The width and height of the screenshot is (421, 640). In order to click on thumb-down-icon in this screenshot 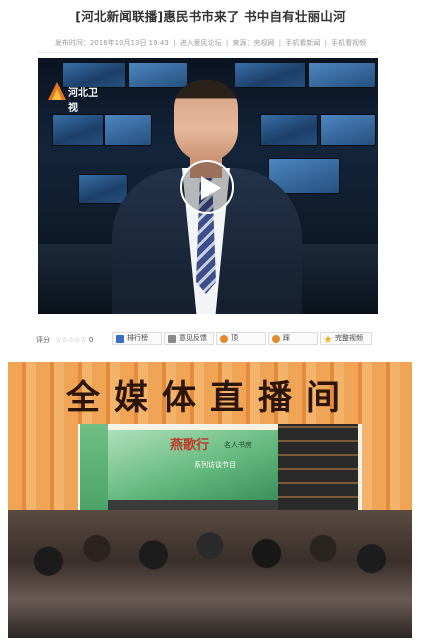, I will do `click(276, 339)`.